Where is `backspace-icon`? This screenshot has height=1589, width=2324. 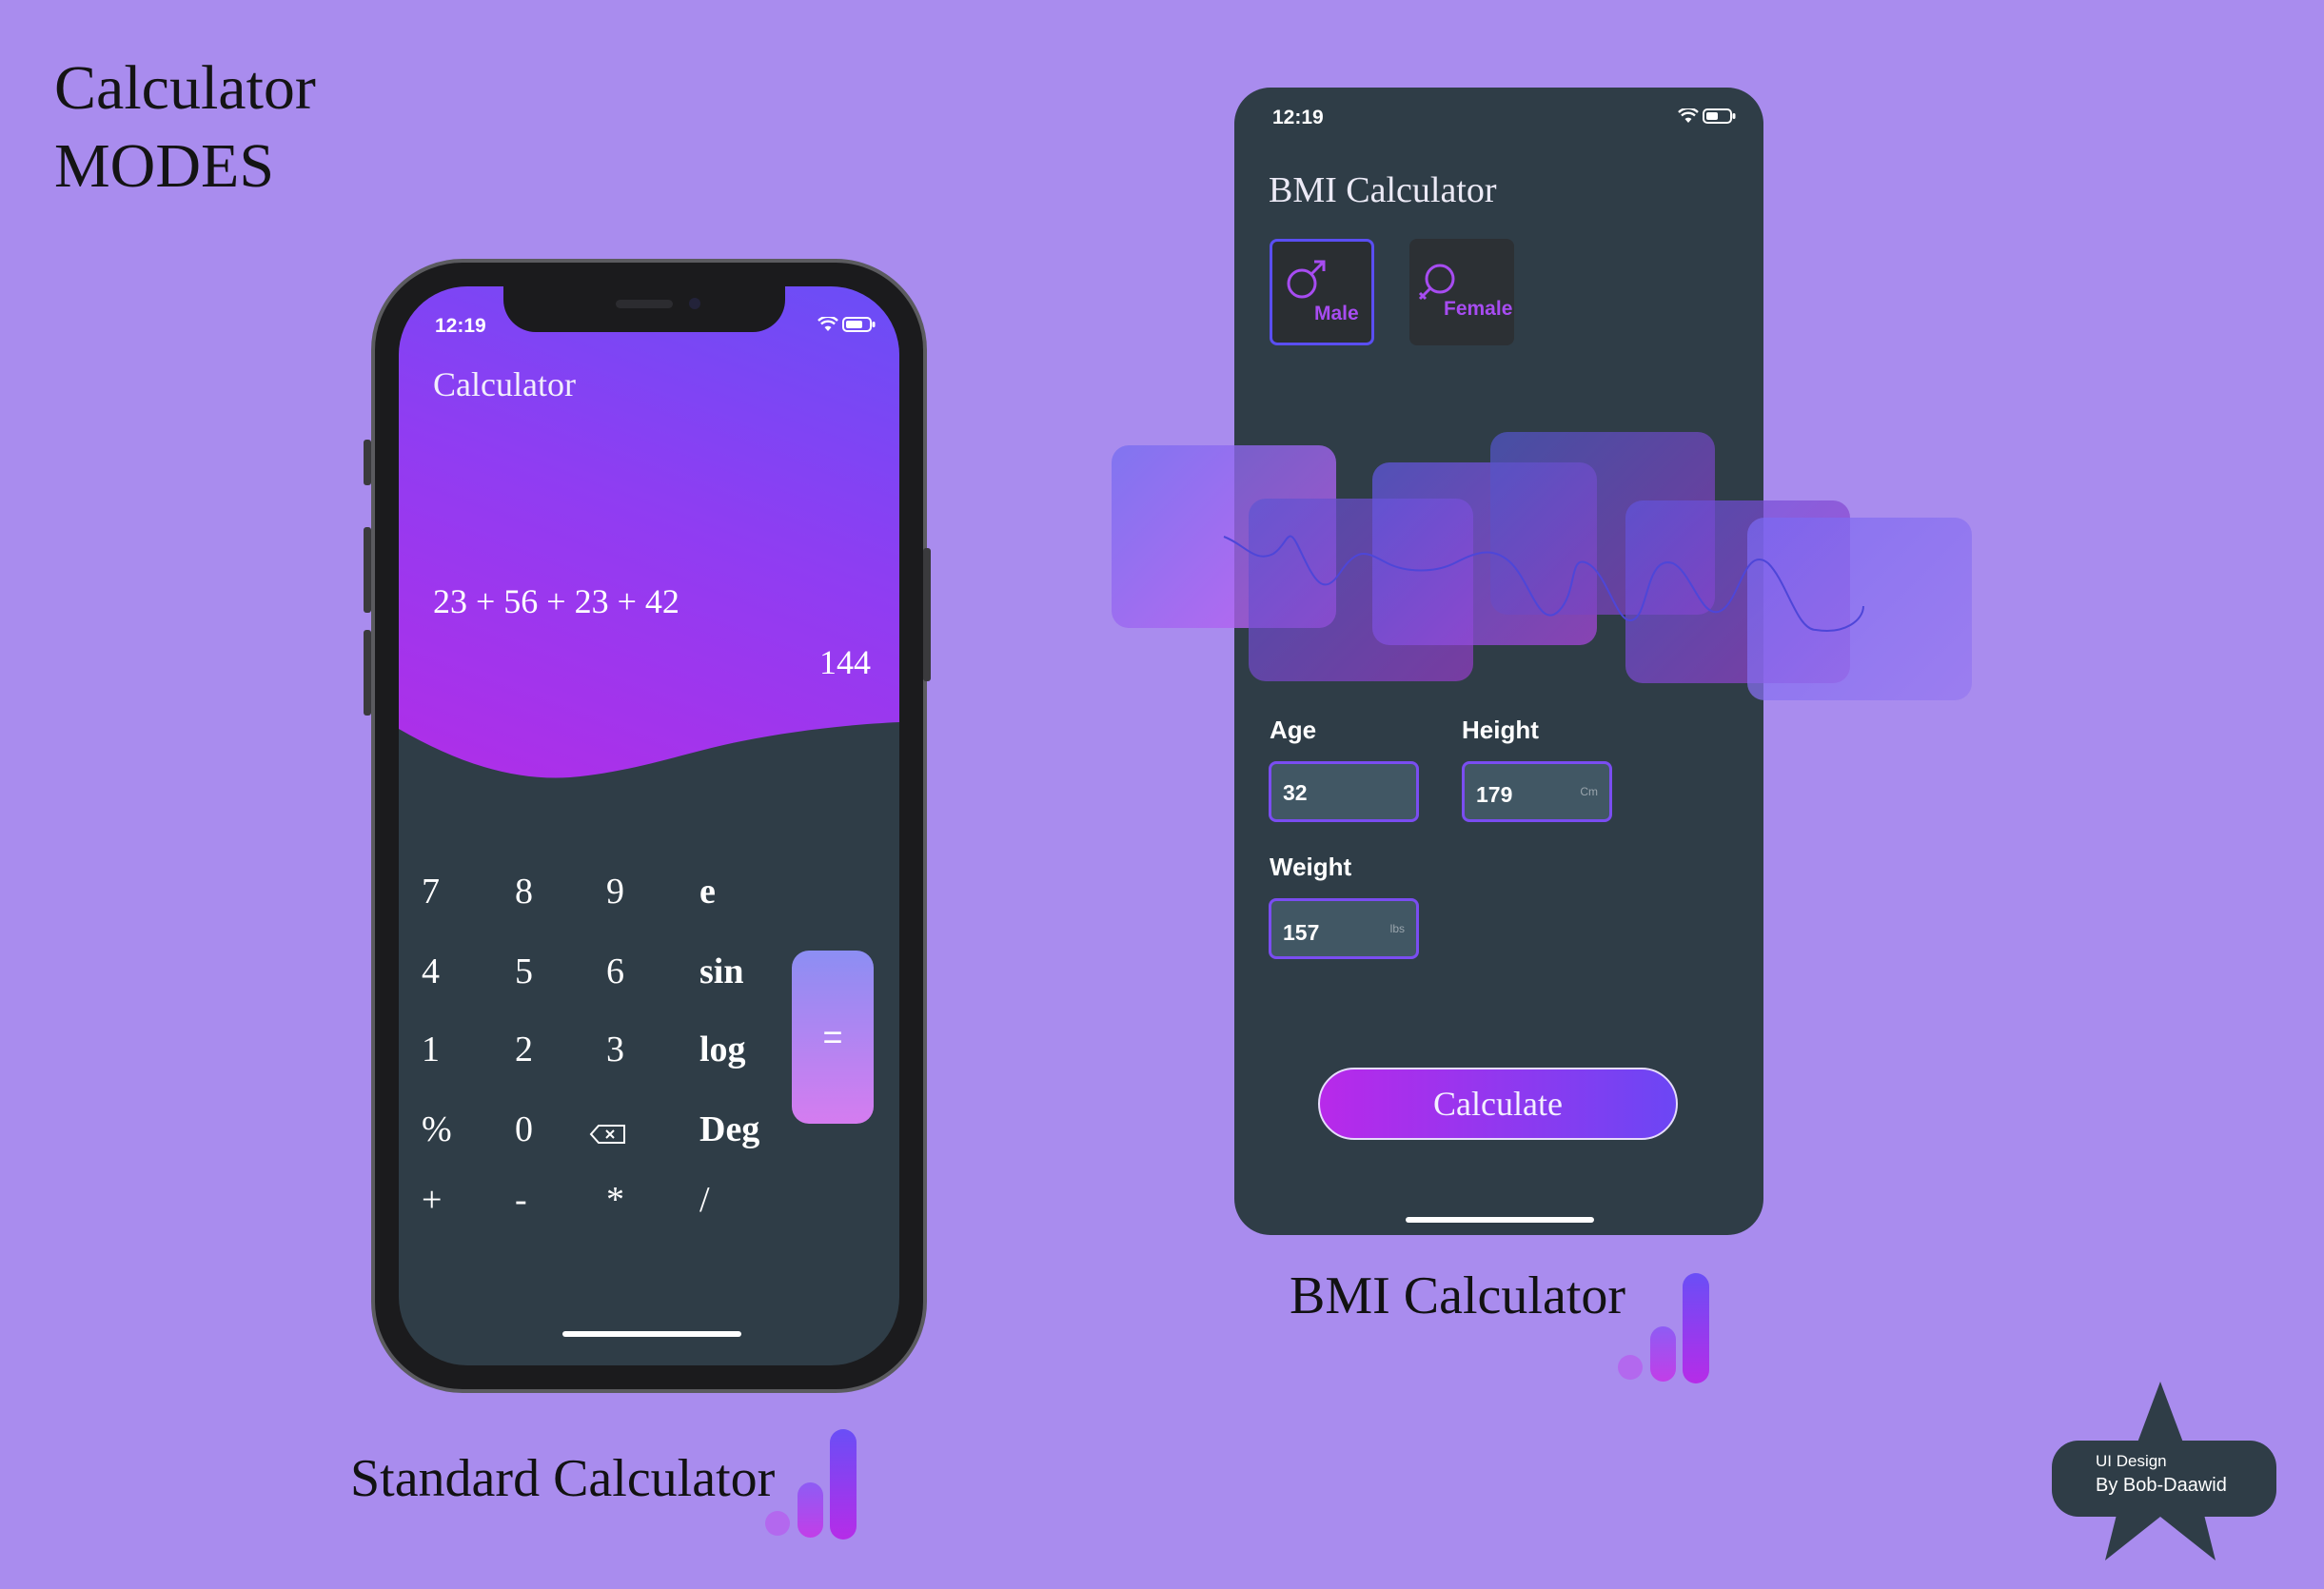 backspace-icon is located at coordinates (608, 1134).